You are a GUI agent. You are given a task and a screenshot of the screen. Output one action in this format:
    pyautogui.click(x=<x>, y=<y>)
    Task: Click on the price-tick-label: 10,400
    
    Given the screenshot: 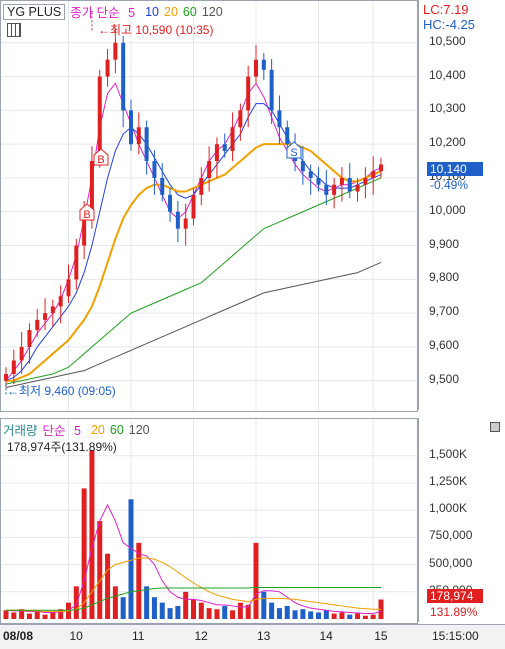 What is the action you would take?
    pyautogui.click(x=447, y=74)
    